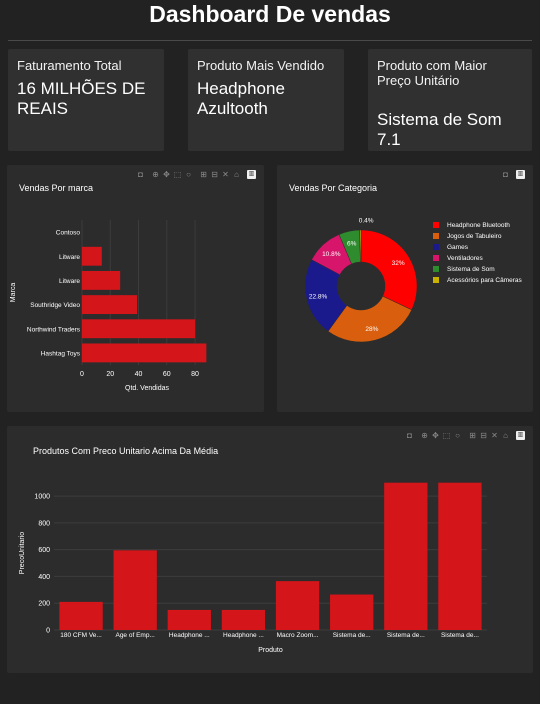  I want to click on category-legend-label: Headphone Bluetooth, so click(478, 225).